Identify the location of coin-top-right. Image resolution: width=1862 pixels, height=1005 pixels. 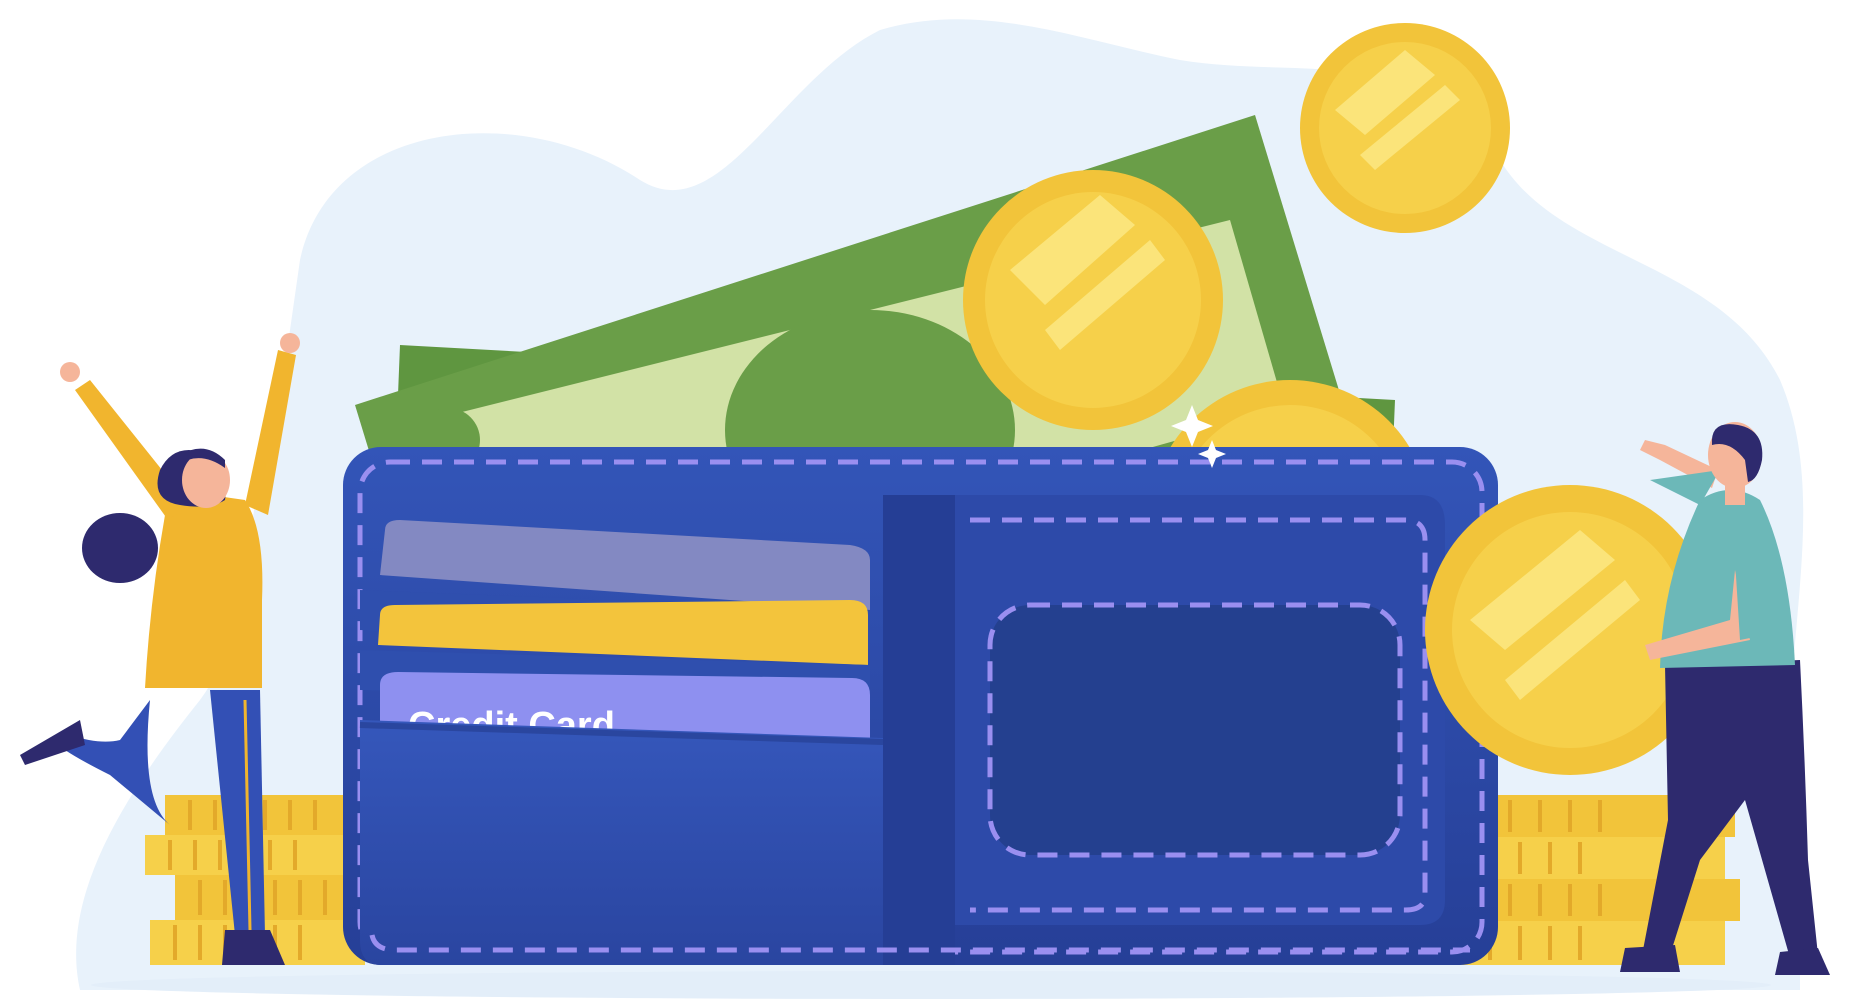
(1405, 128).